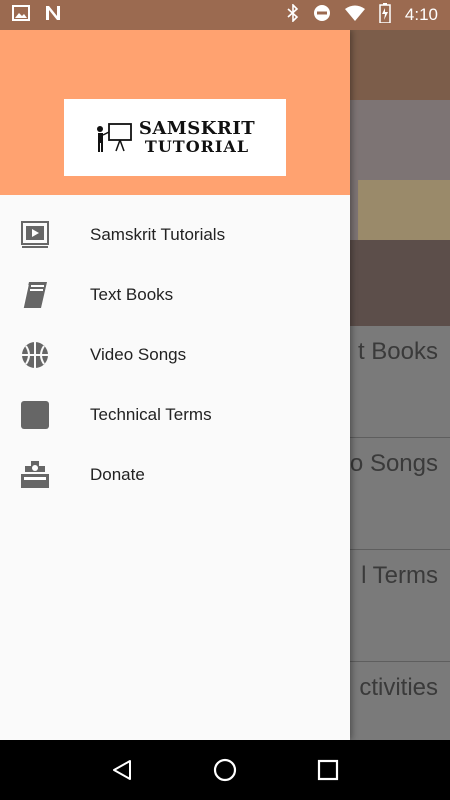 The width and height of the screenshot is (450, 800). I want to click on menu-item-label: Technical Terms, so click(151, 414).